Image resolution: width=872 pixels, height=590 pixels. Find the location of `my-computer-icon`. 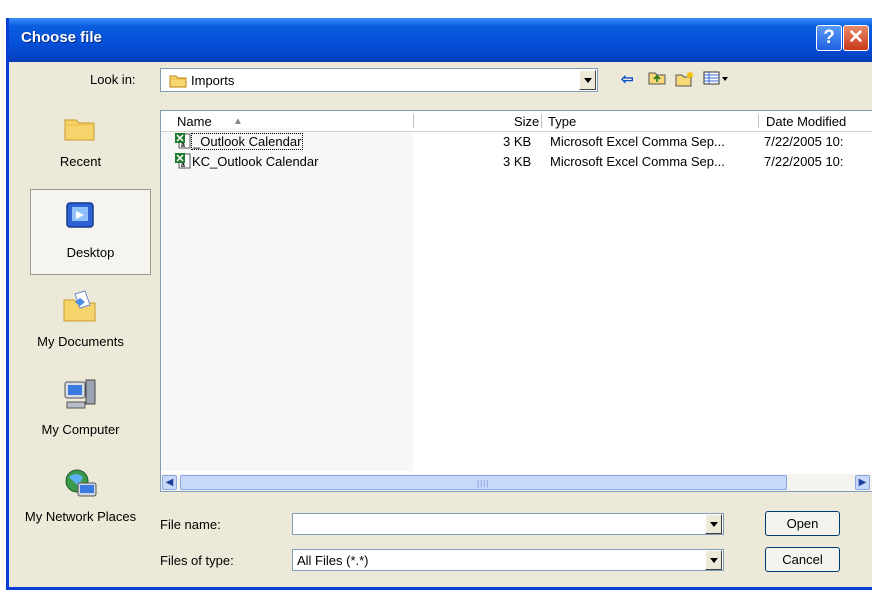

my-computer-icon is located at coordinates (80, 394).